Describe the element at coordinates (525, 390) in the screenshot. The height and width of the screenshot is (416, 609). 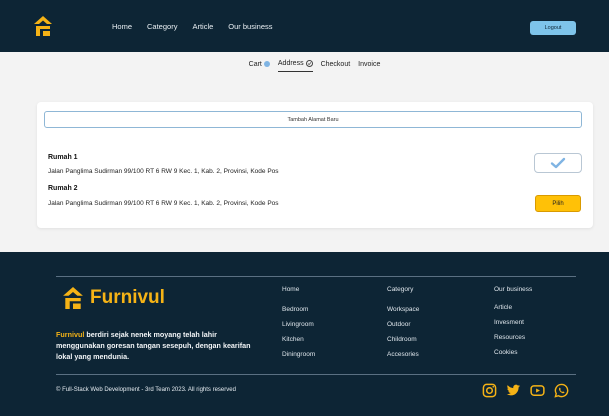
I see `social-icons` at that location.